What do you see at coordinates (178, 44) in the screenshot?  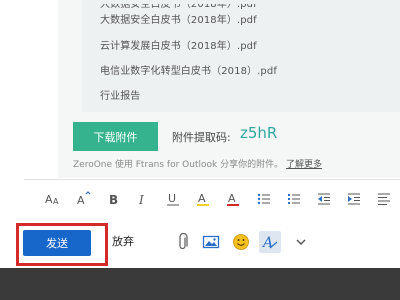 I see `attachment-item: 云计算发展白皮书（2018年）.pdf` at bounding box center [178, 44].